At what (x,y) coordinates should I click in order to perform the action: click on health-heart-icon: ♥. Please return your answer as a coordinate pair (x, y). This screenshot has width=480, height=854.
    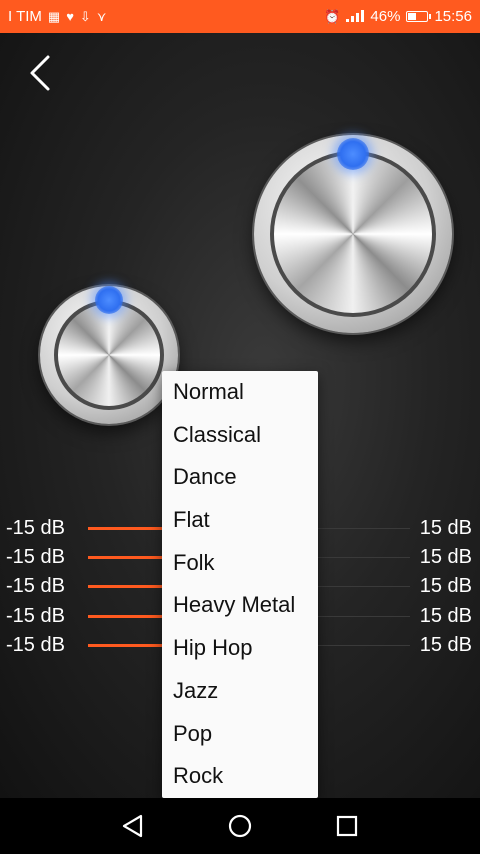
    Looking at the image, I should click on (70, 16).